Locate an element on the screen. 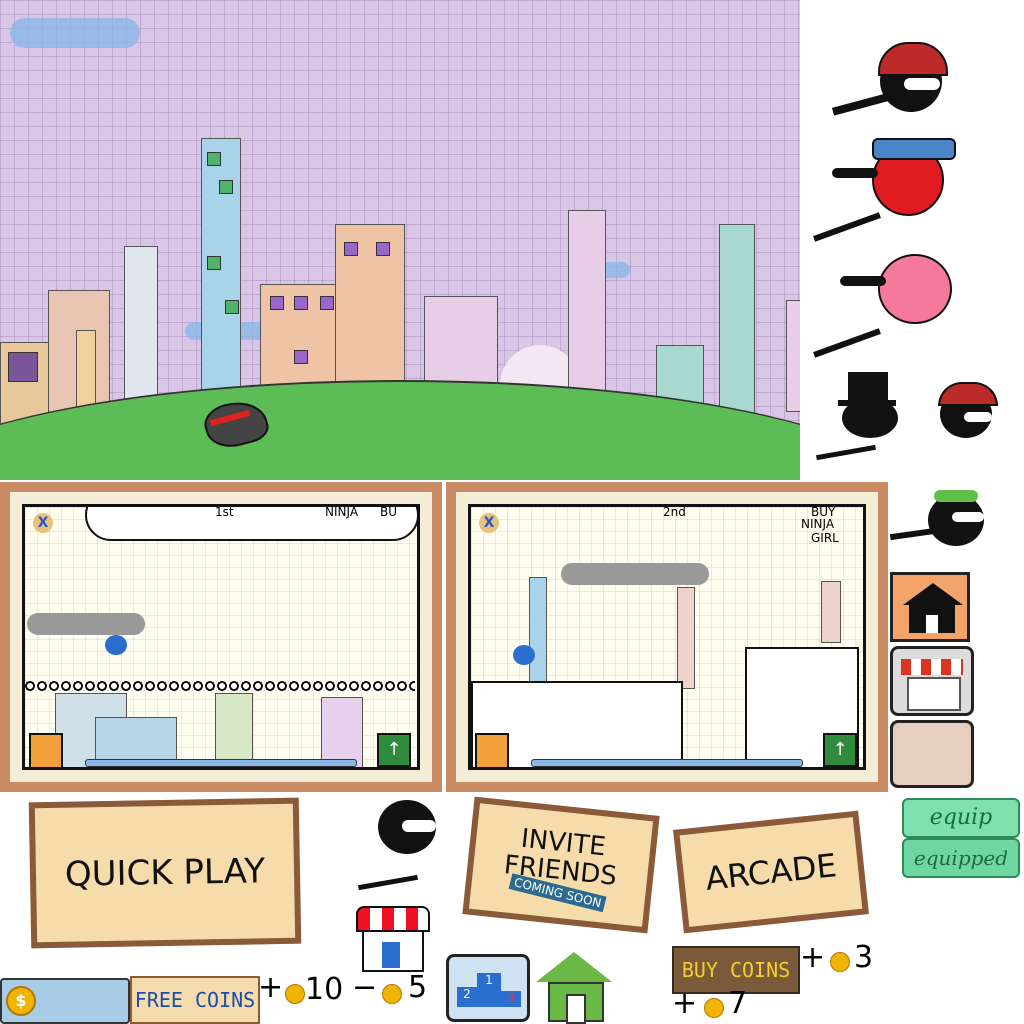 Image resolution: width=1024 pixels, height=1024 pixels. preview-panel-right: X 2nd BUY NINJA GIRL ↑ is located at coordinates (667, 637).